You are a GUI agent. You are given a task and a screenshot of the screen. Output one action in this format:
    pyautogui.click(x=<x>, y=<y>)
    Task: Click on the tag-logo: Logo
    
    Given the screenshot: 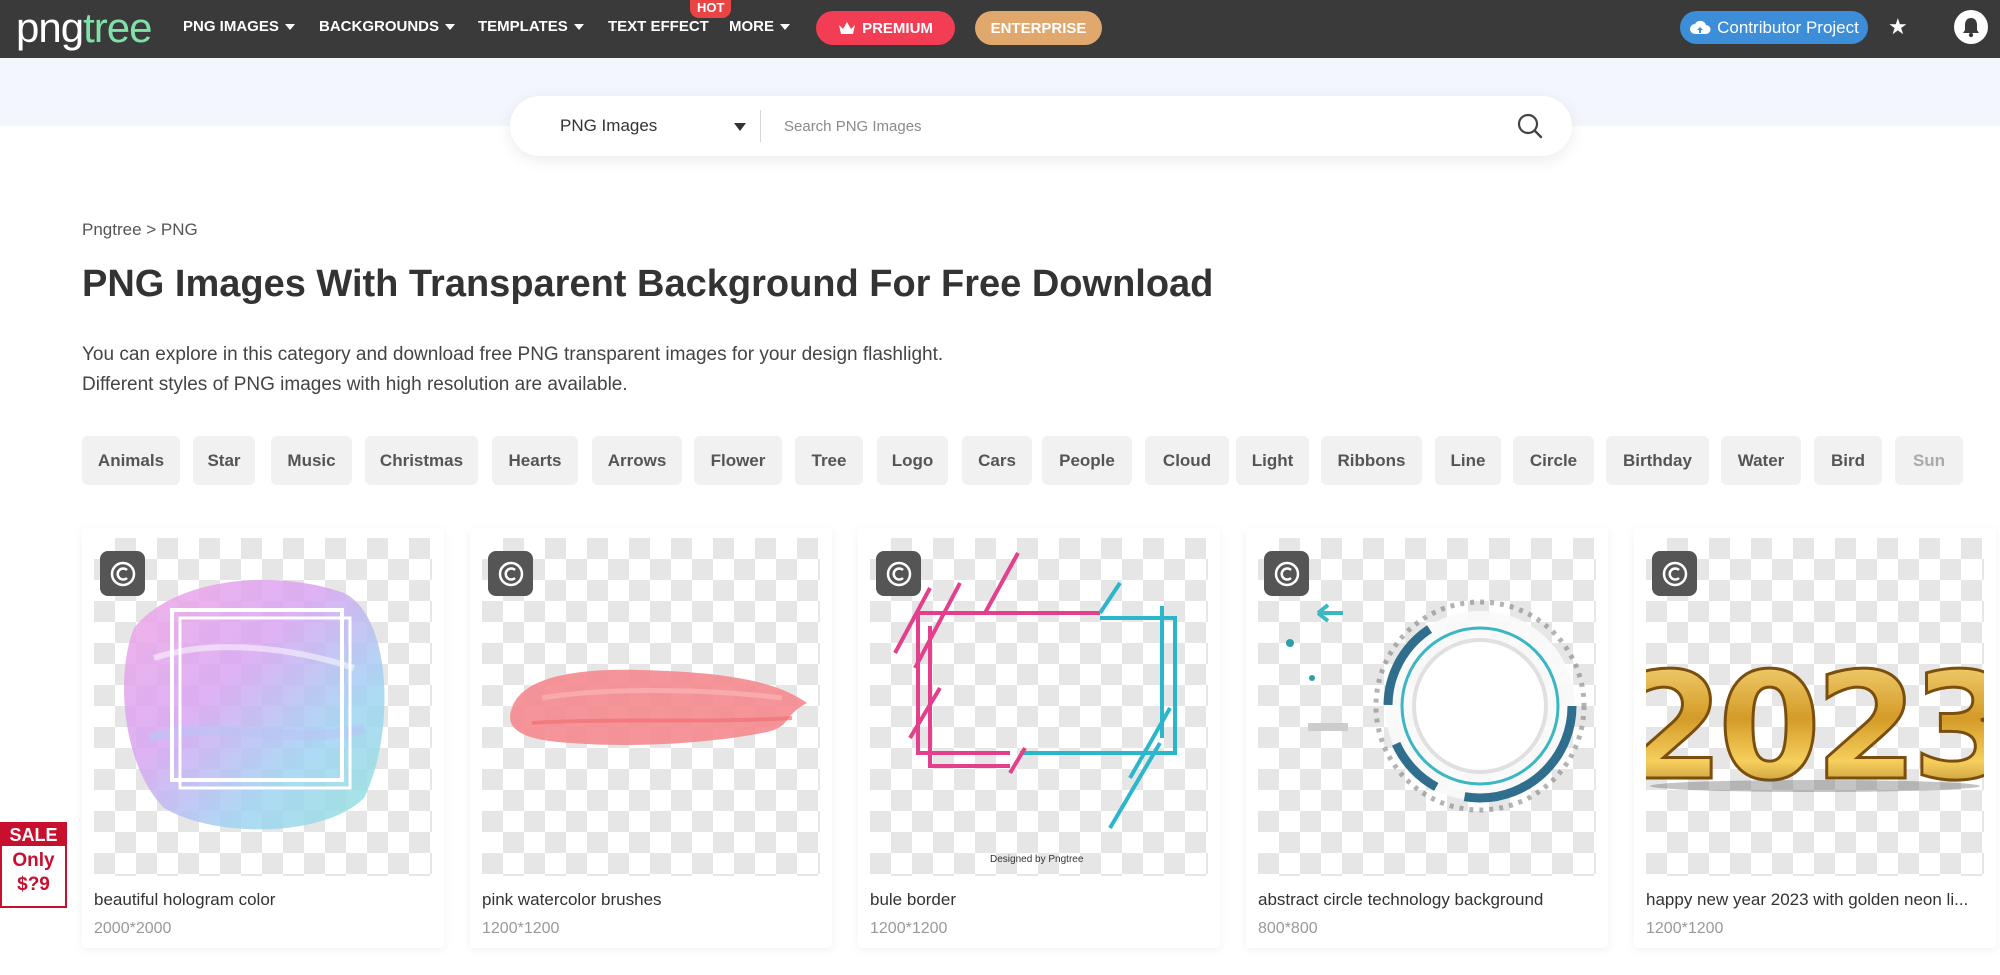 What is the action you would take?
    pyautogui.click(x=912, y=460)
    